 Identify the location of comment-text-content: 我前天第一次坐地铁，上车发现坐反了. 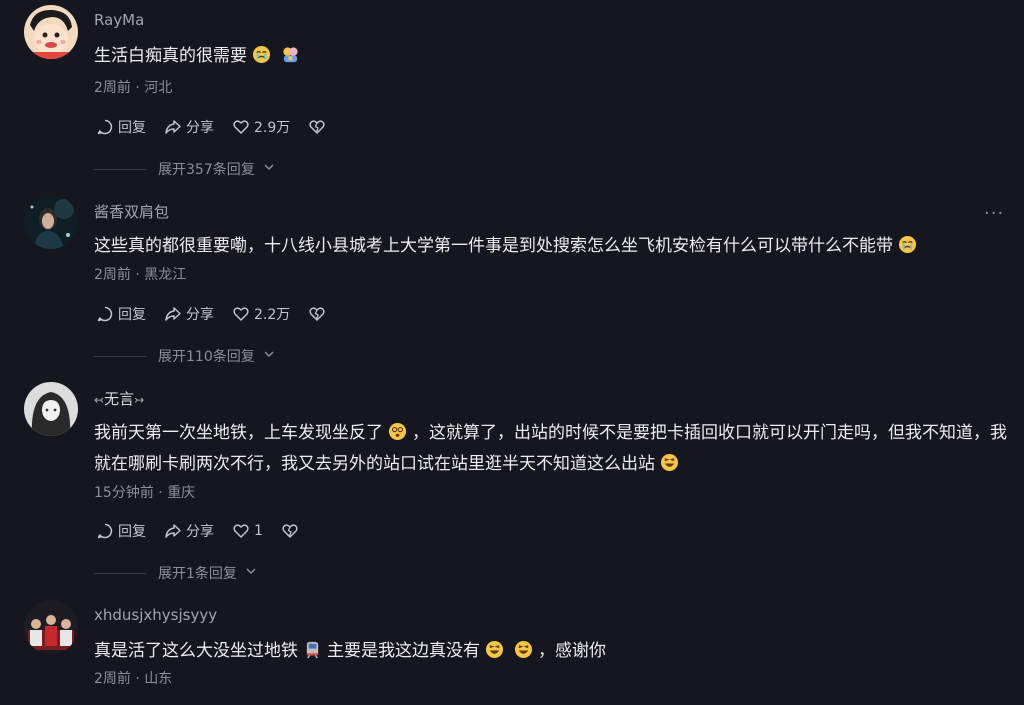
(238, 433).